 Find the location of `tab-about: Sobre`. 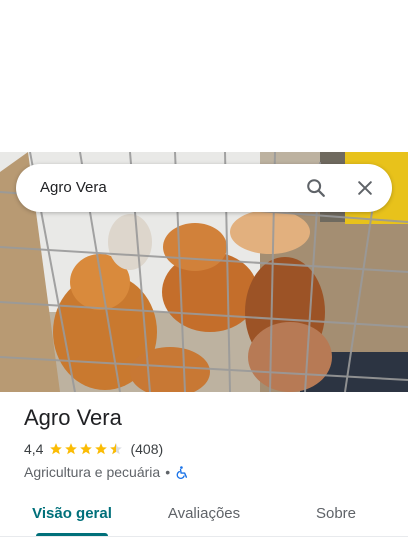

tab-about: Sobre is located at coordinates (336, 514).